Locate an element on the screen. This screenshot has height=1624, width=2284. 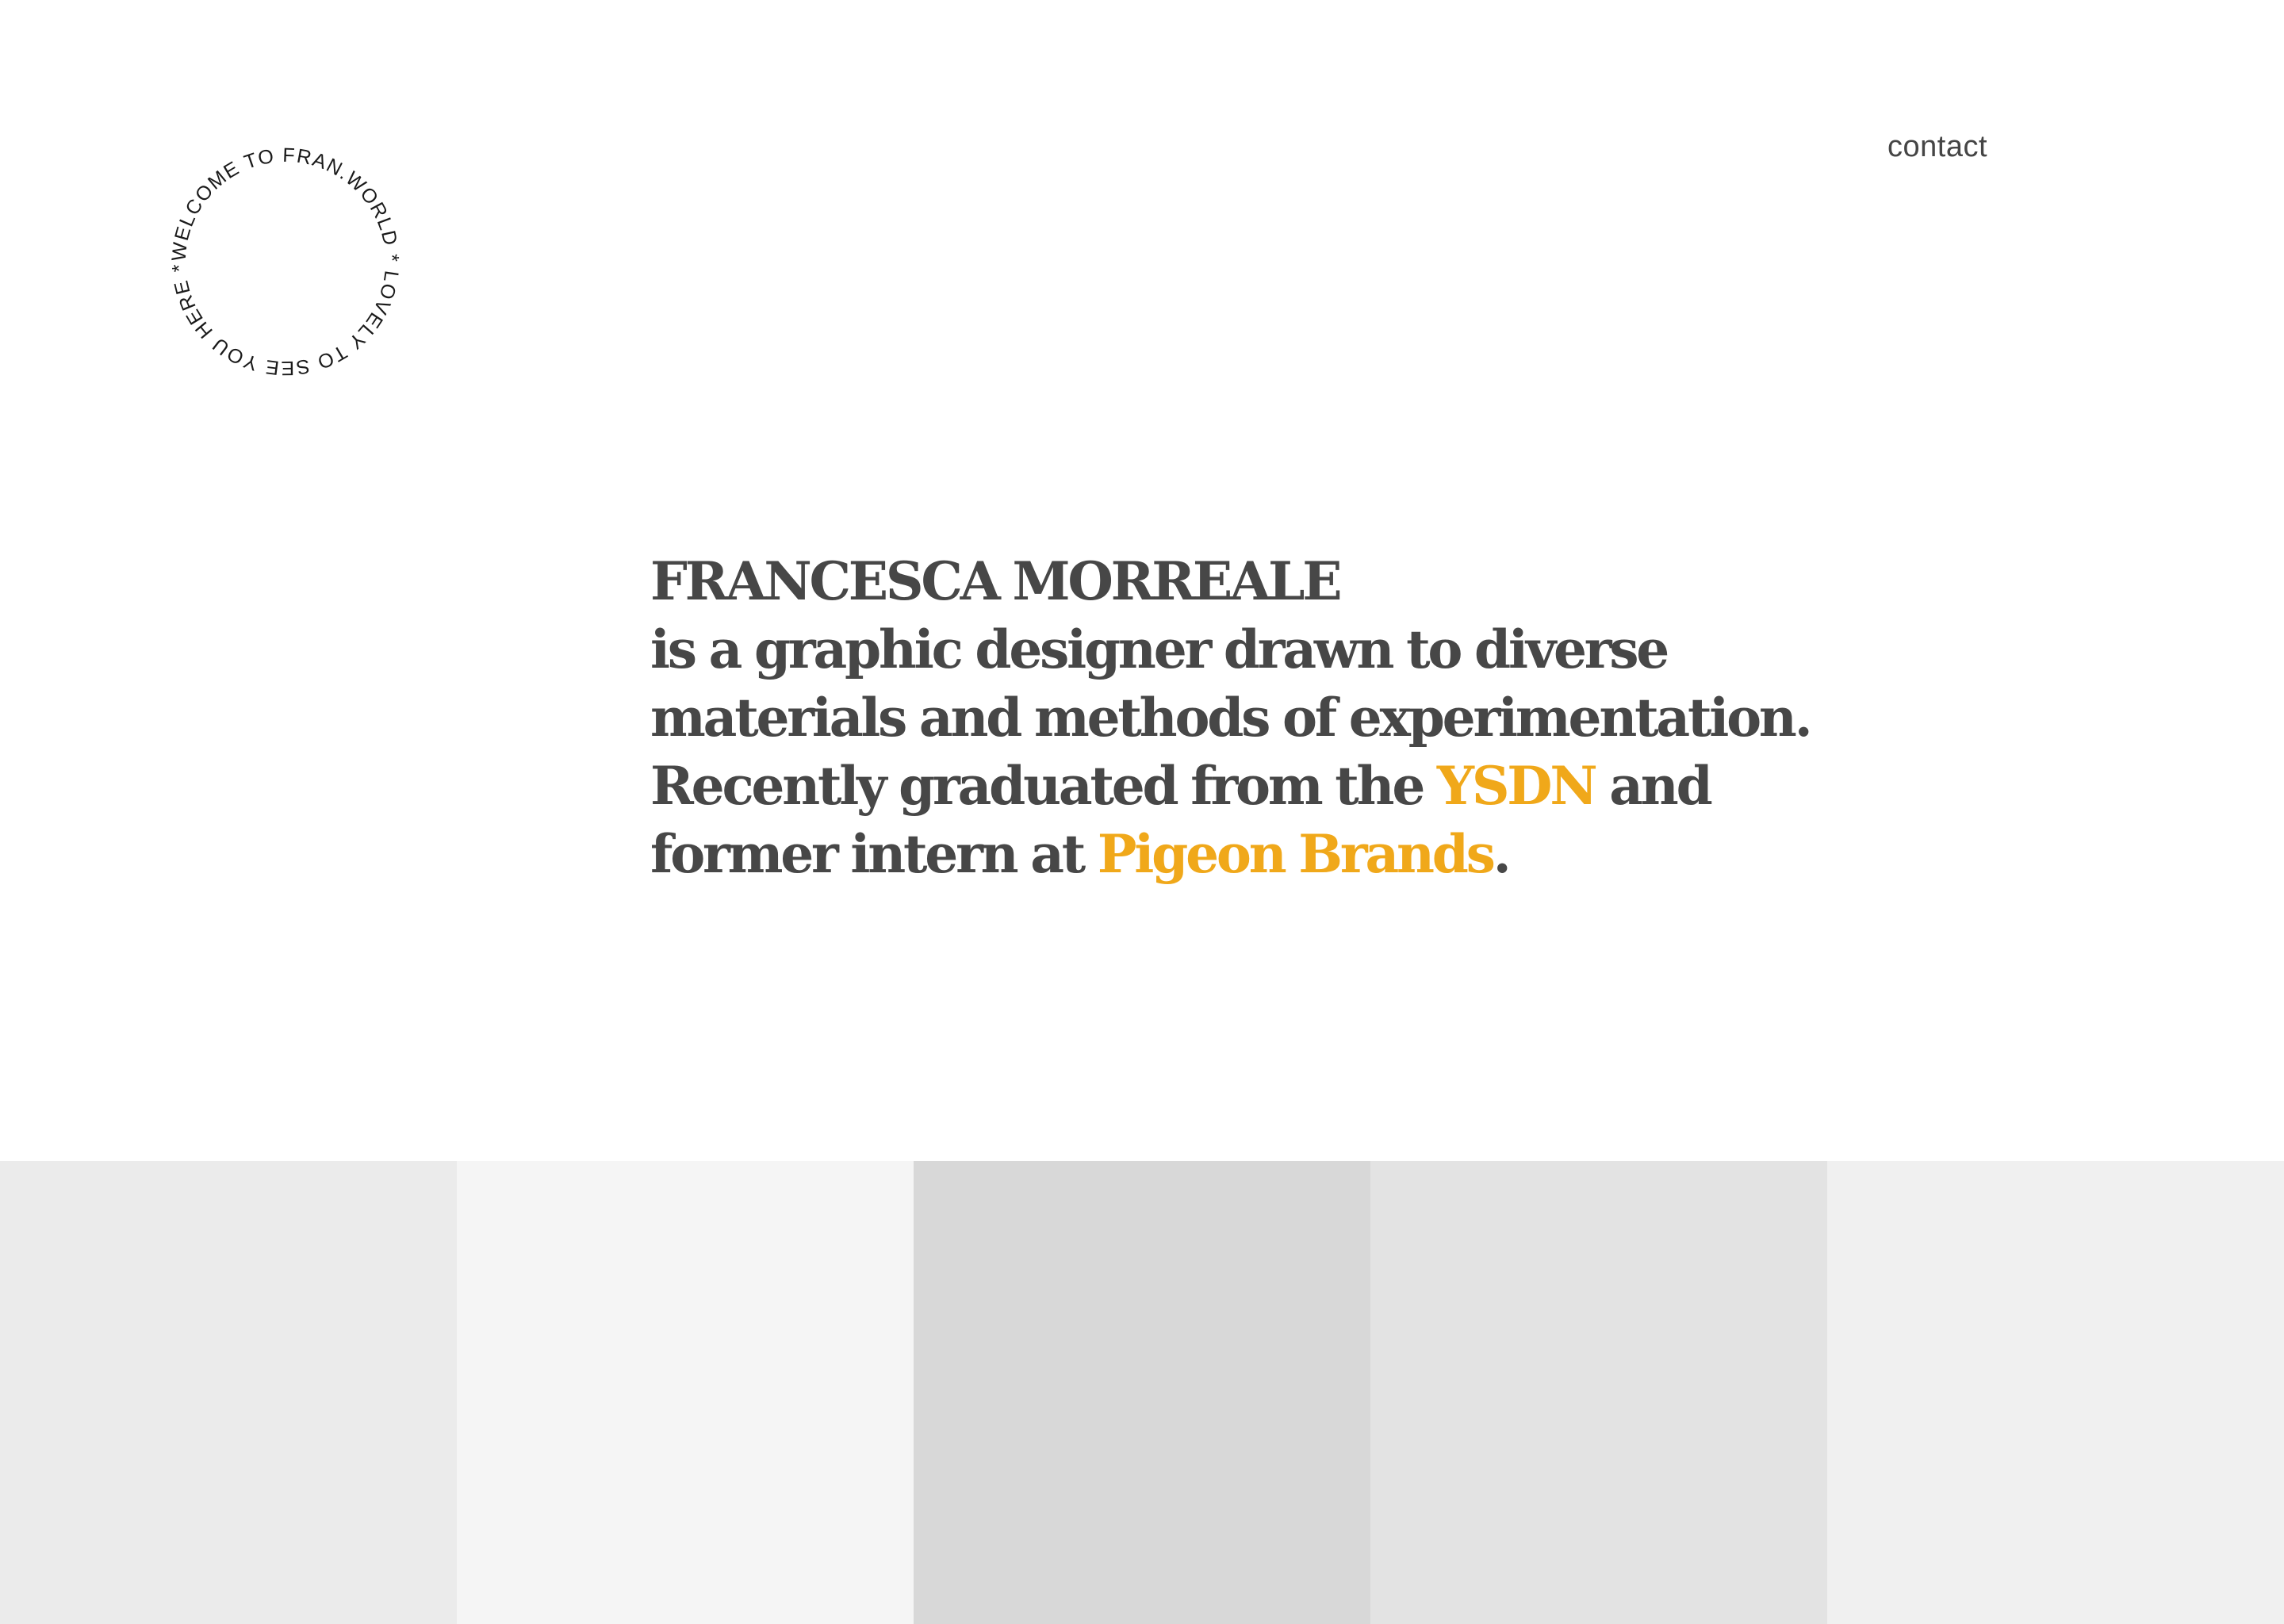
contact-link: contact is located at coordinates (1937, 147).